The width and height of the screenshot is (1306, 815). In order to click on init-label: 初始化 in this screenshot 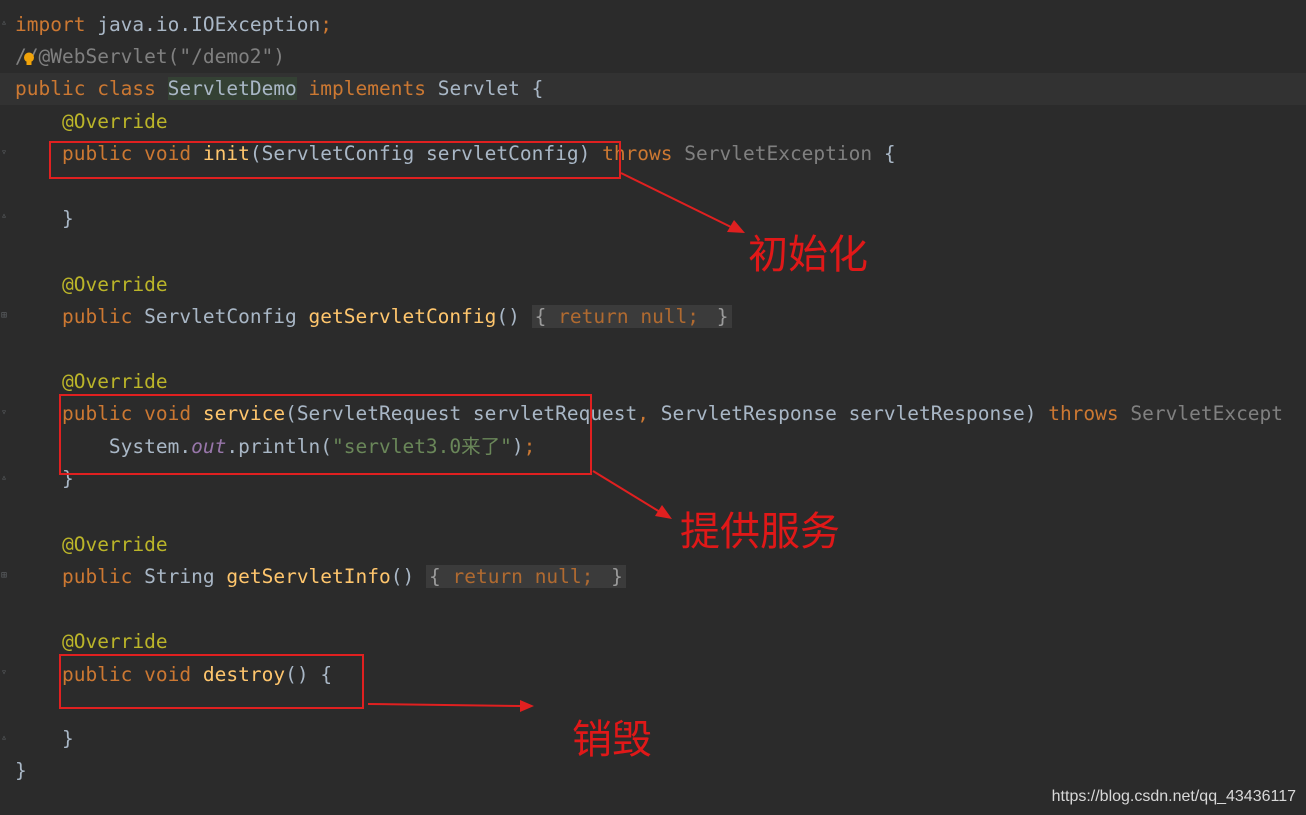, I will do `click(808, 255)`.